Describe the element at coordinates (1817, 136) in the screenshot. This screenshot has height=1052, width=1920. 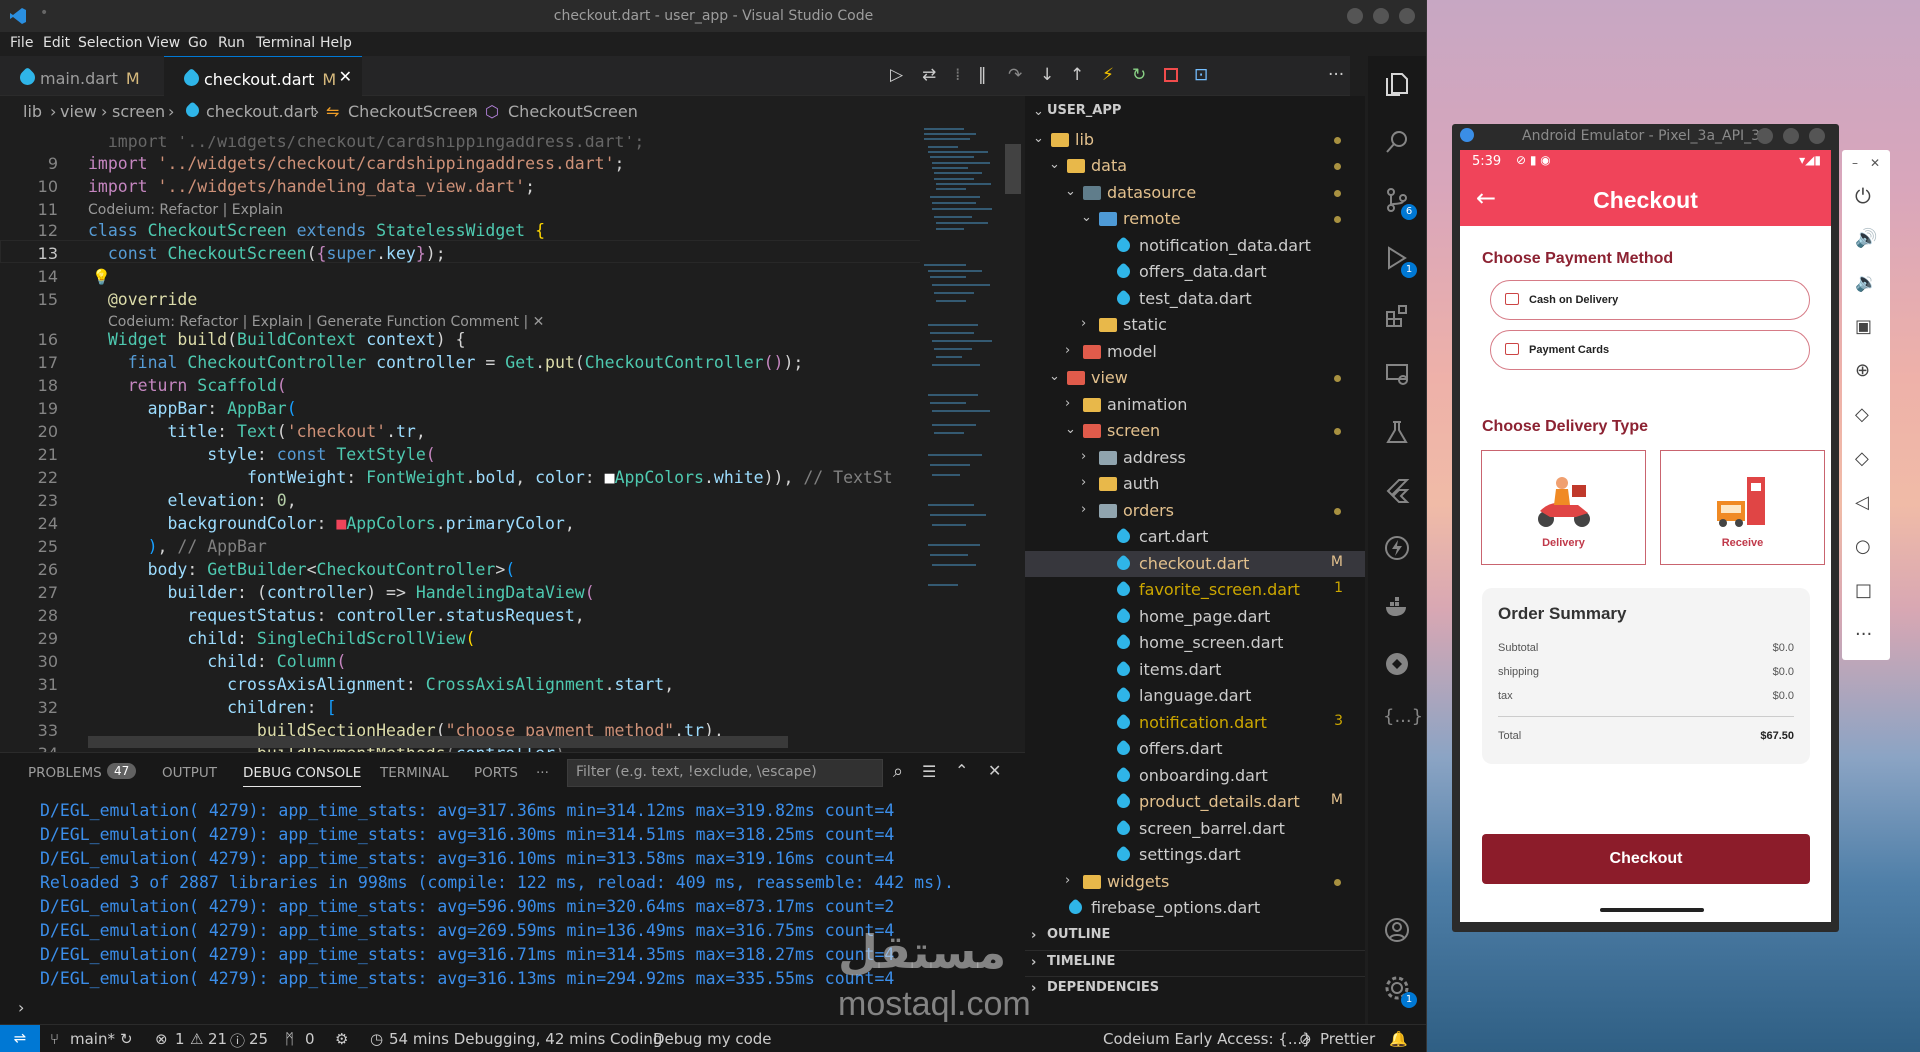
I see `emulator-close-button` at that location.